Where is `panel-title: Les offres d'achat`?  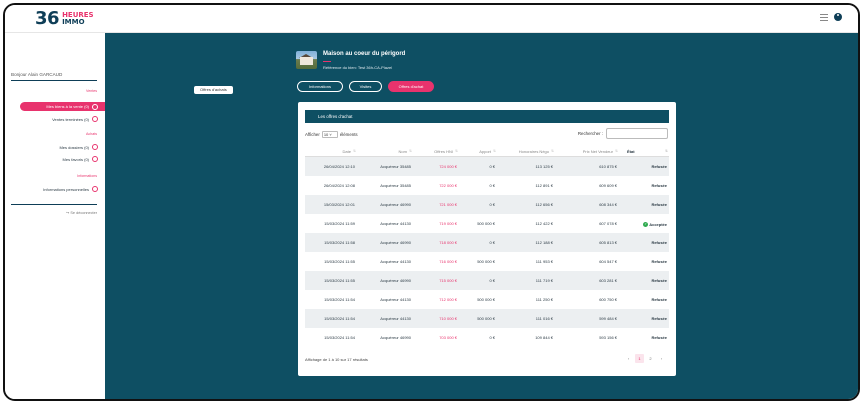
panel-title: Les offres d'achat is located at coordinates (487, 116).